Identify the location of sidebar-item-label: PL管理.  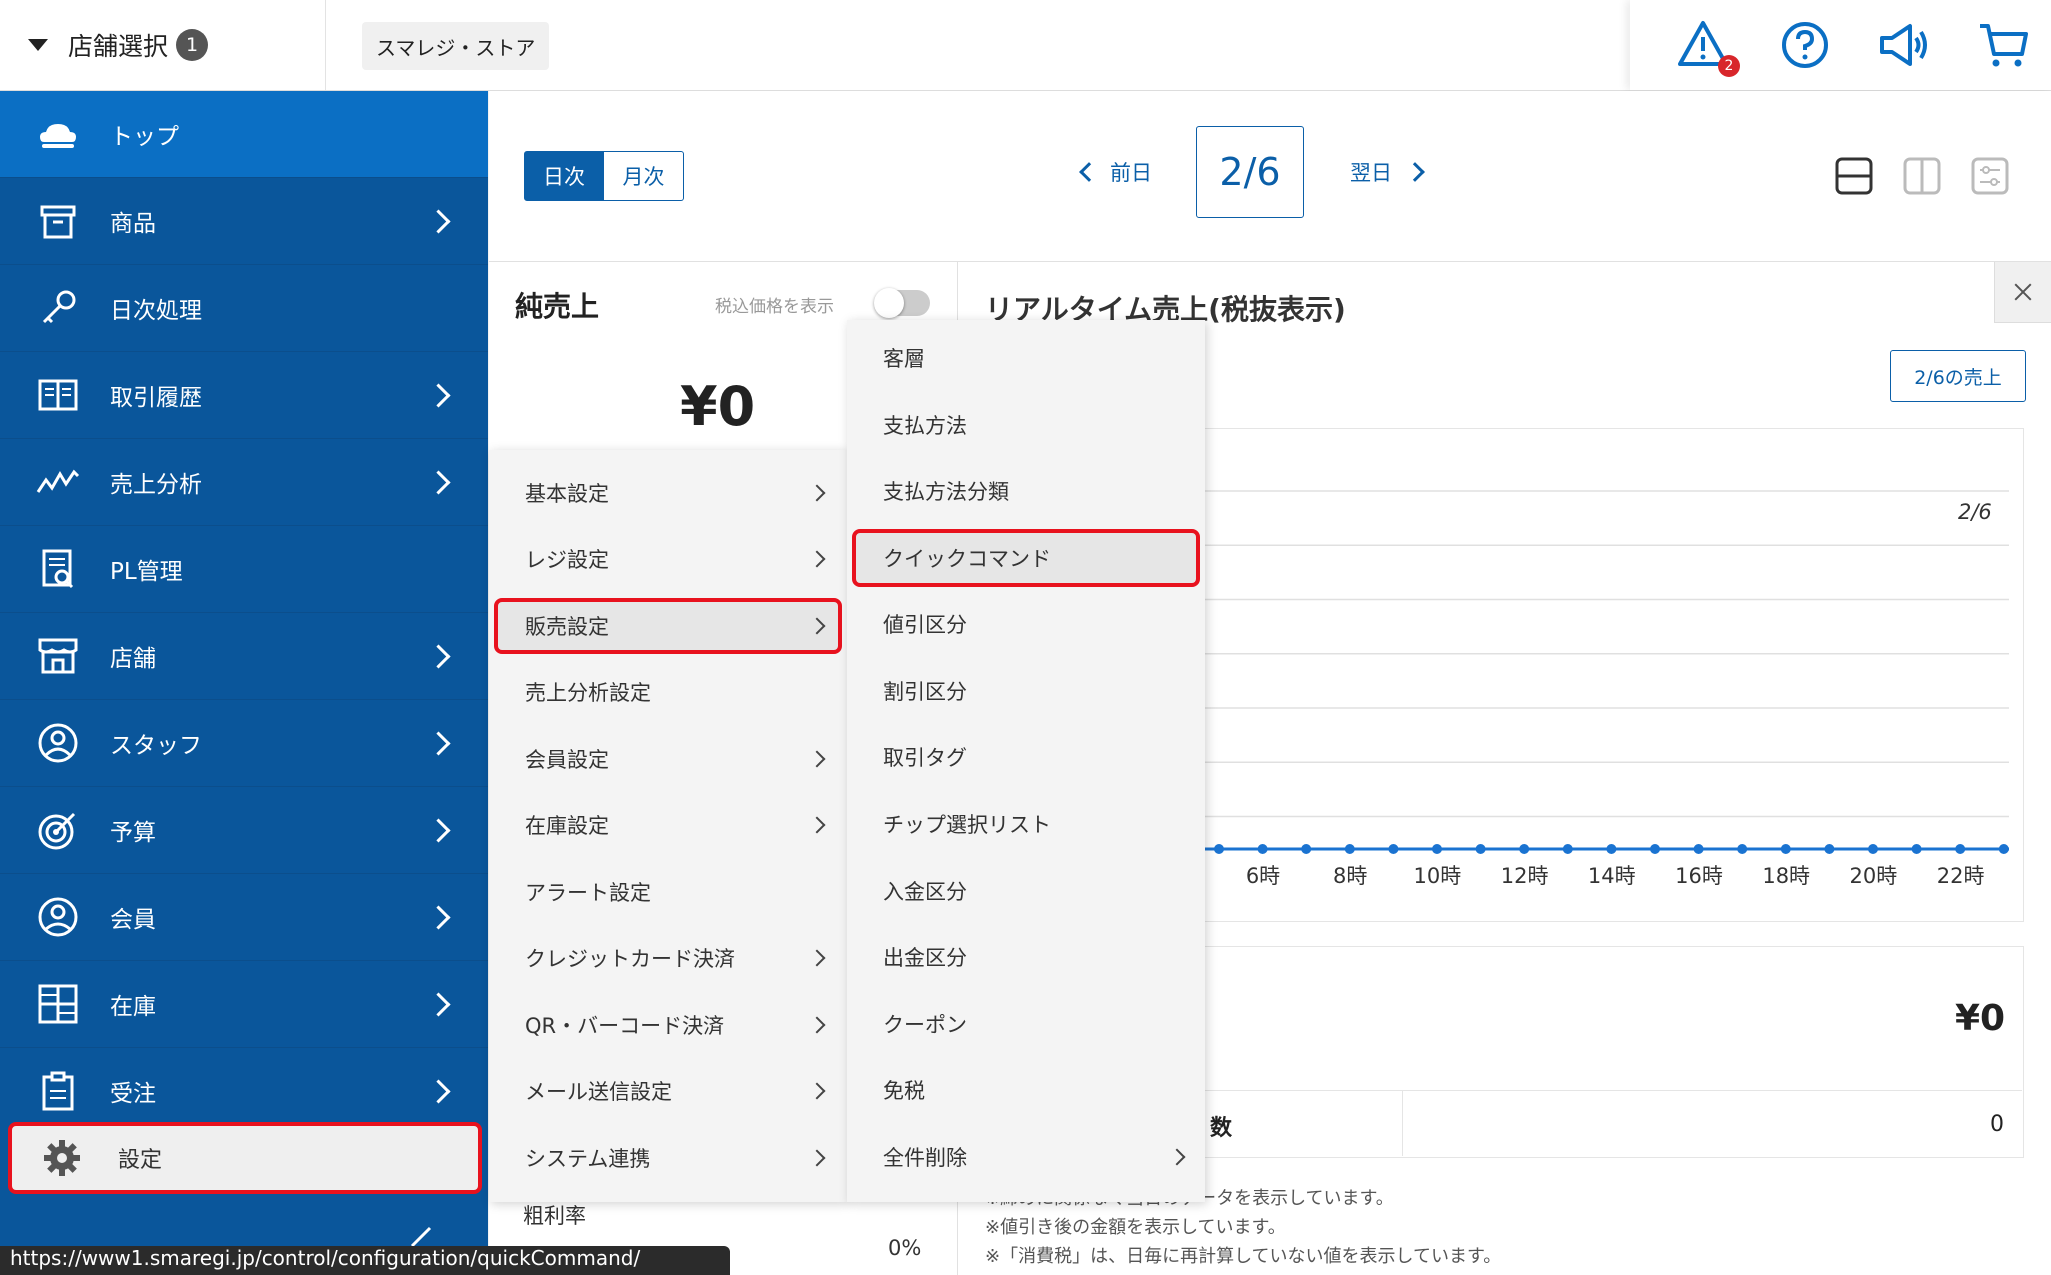
(146, 572).